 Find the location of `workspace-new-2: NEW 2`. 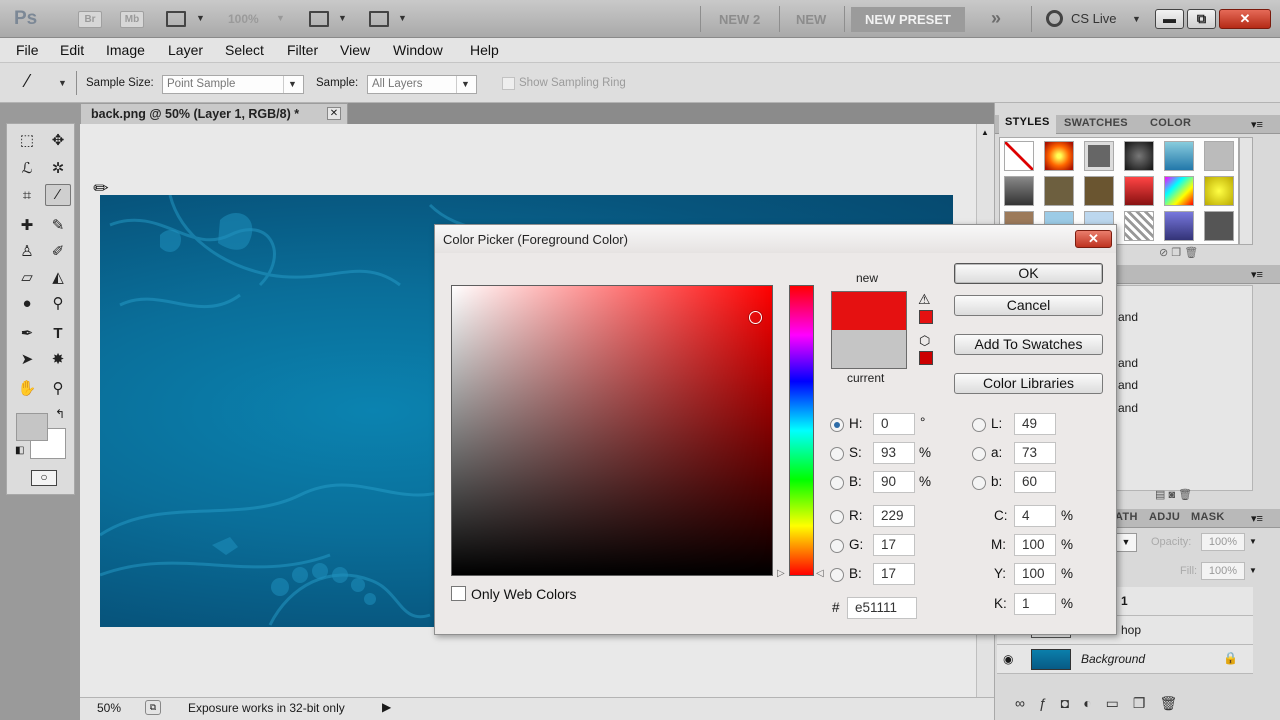

workspace-new-2: NEW 2 is located at coordinates (739, 19).